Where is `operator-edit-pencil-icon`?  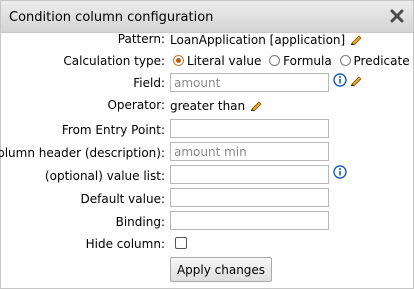
operator-edit-pencil-icon is located at coordinates (256, 106).